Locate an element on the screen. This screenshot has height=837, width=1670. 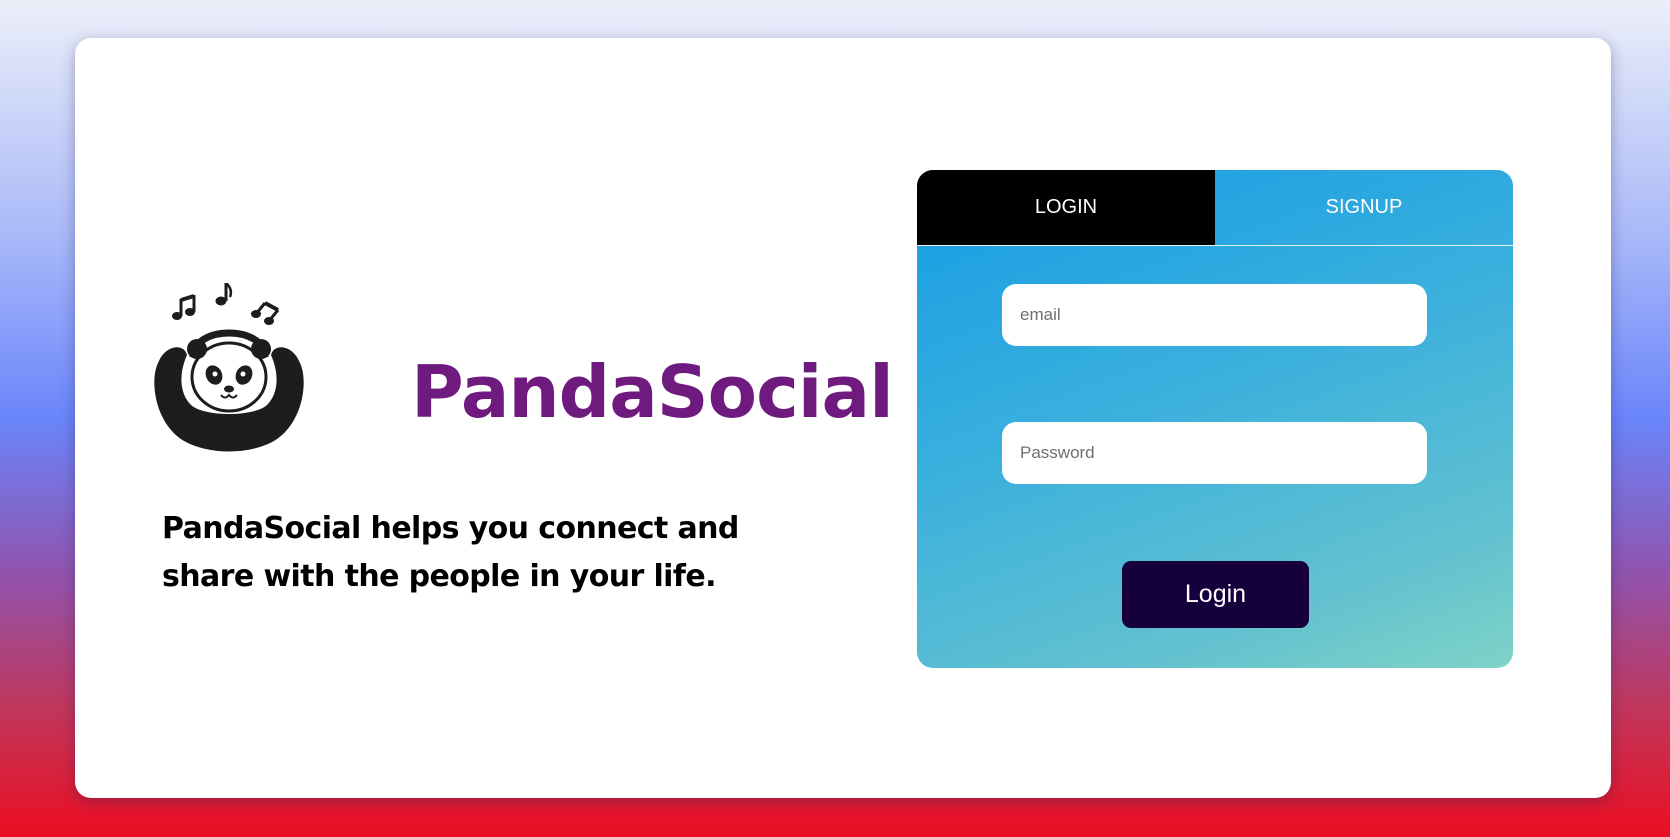
brand-name: PandaSocial is located at coordinates (652, 392).